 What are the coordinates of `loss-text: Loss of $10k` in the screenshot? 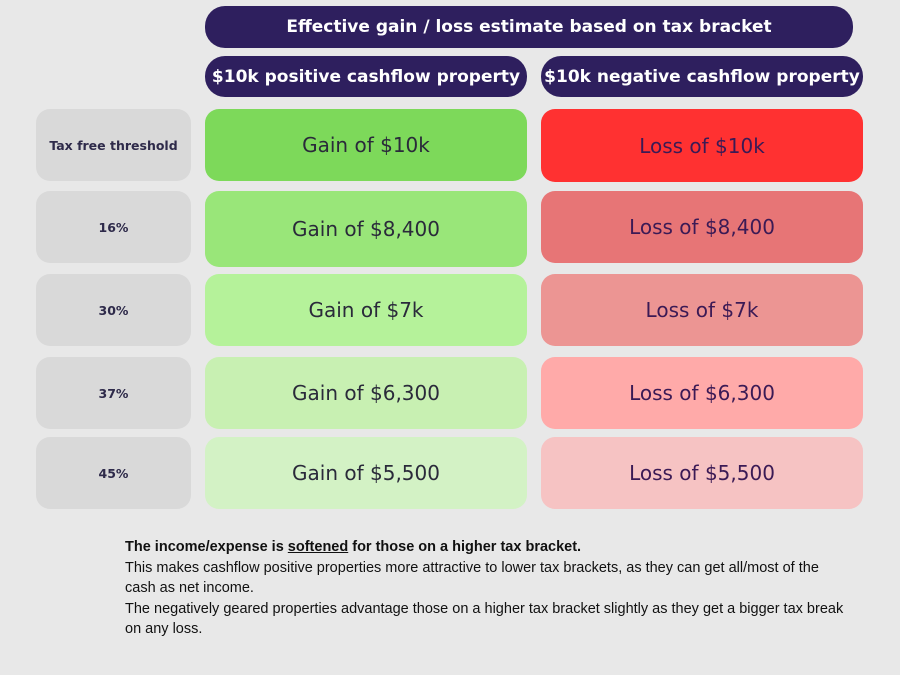 It's located at (702, 145).